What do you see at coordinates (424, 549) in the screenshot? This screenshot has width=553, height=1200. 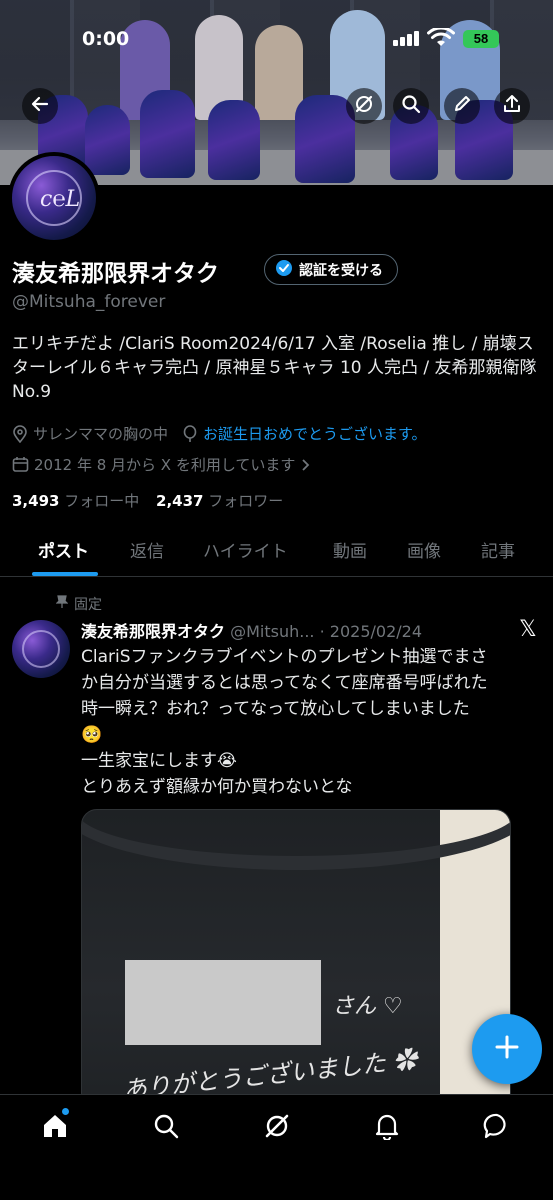 I see `tab-media: 画像` at bounding box center [424, 549].